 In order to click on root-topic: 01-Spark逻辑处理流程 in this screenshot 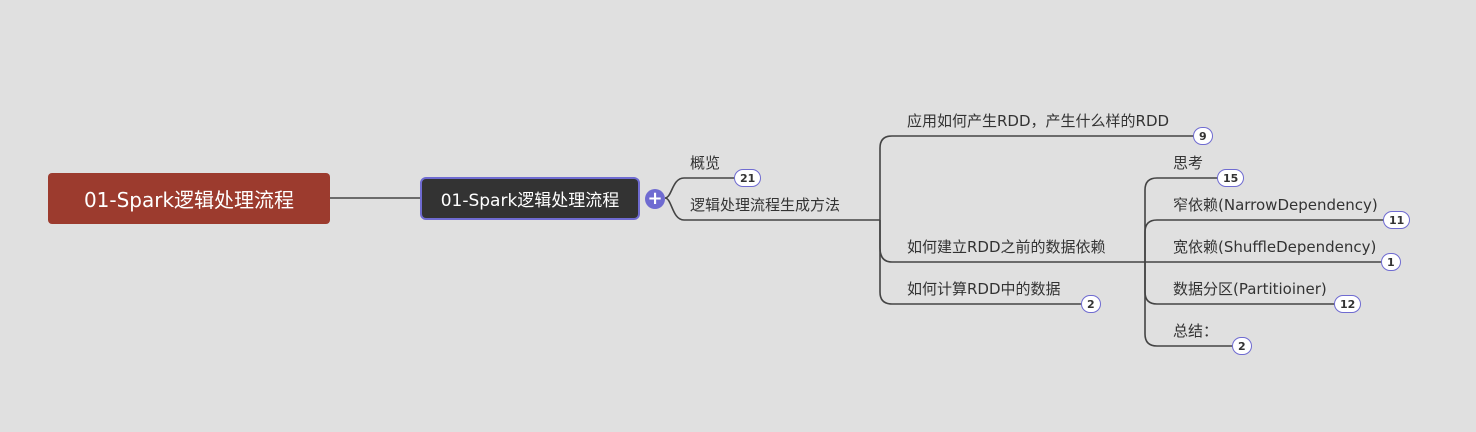, I will do `click(189, 198)`.